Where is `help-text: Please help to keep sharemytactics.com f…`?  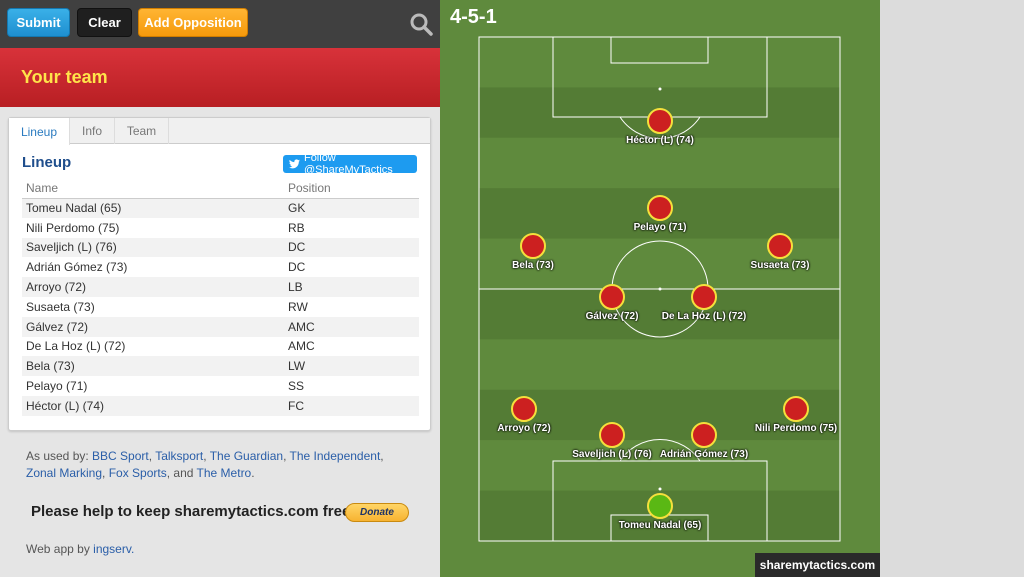 help-text: Please help to keep sharemytactics.com f… is located at coordinates (191, 511).